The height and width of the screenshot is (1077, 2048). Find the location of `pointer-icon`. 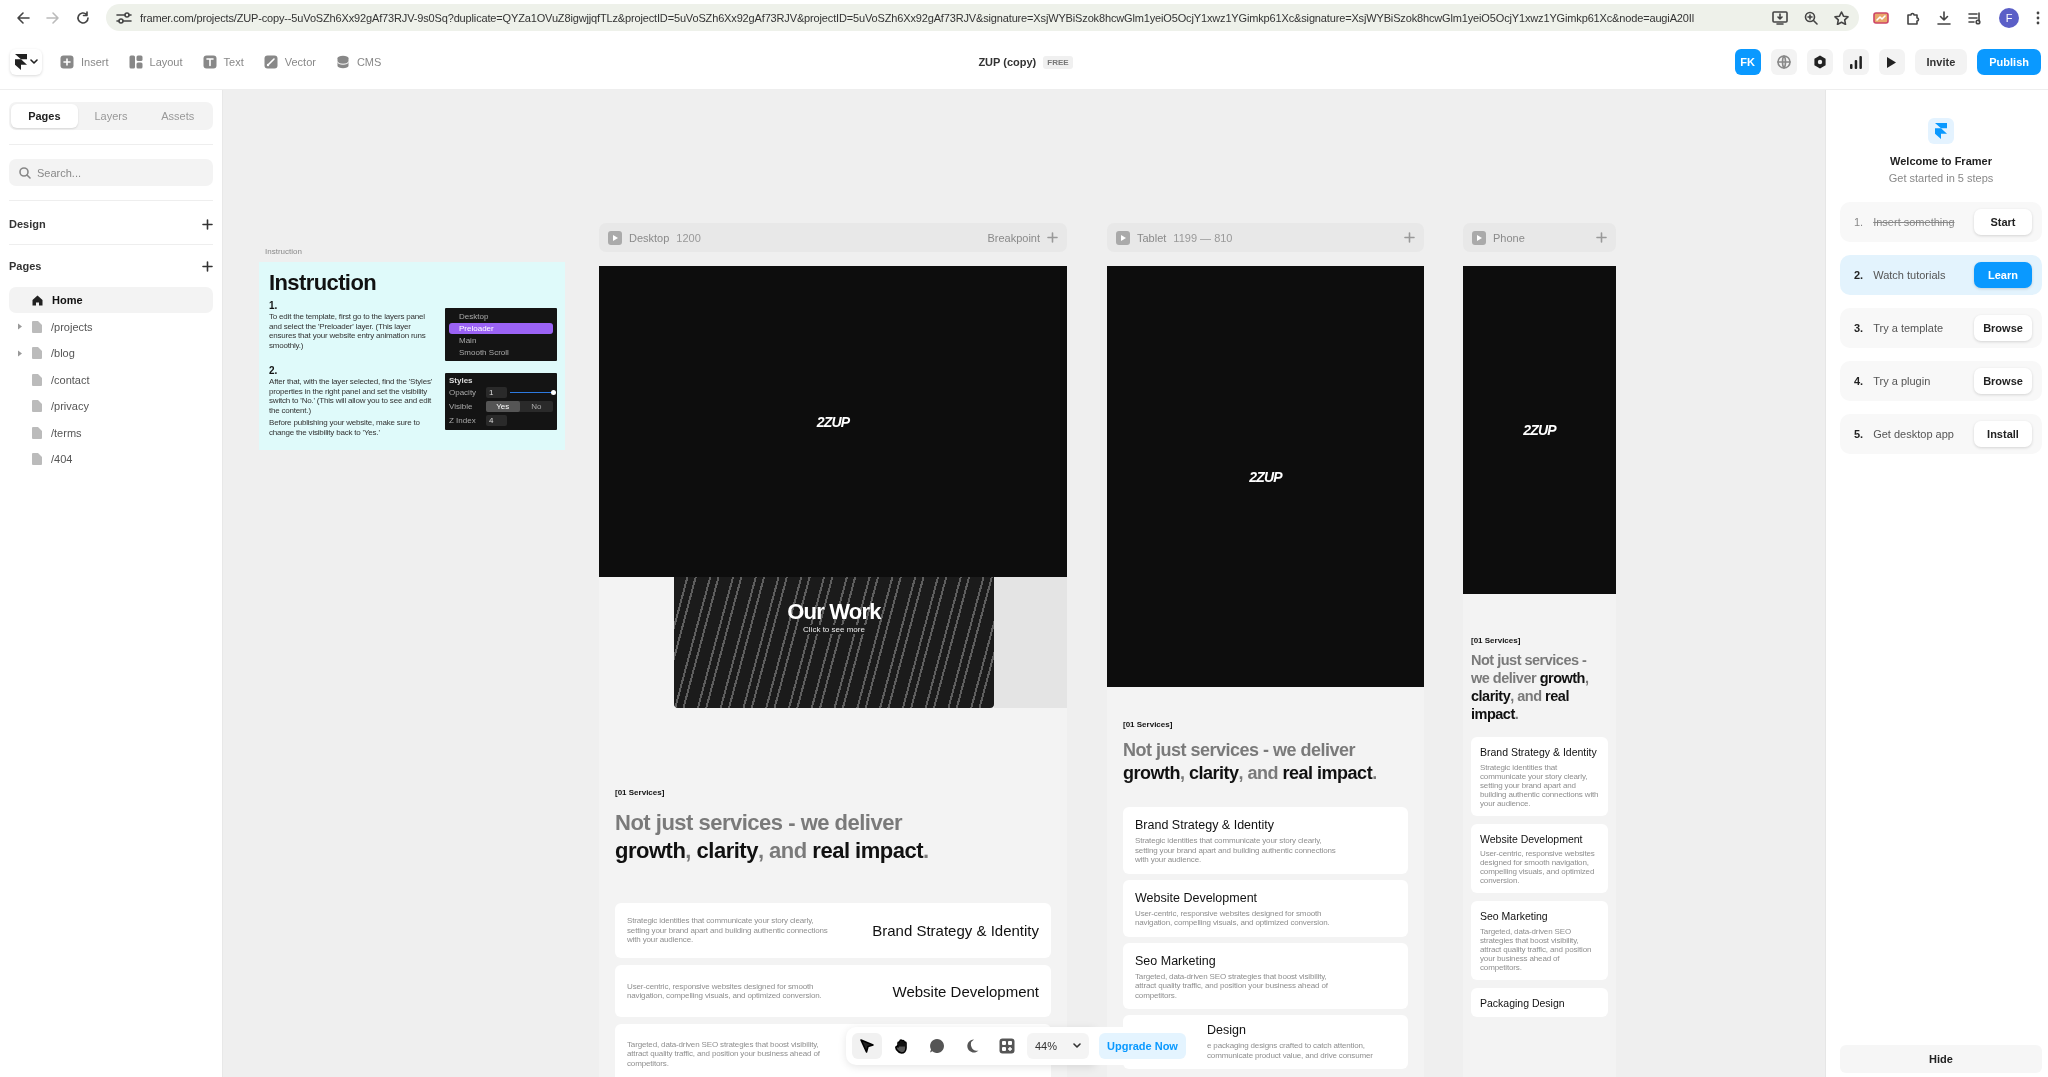

pointer-icon is located at coordinates (867, 1046).